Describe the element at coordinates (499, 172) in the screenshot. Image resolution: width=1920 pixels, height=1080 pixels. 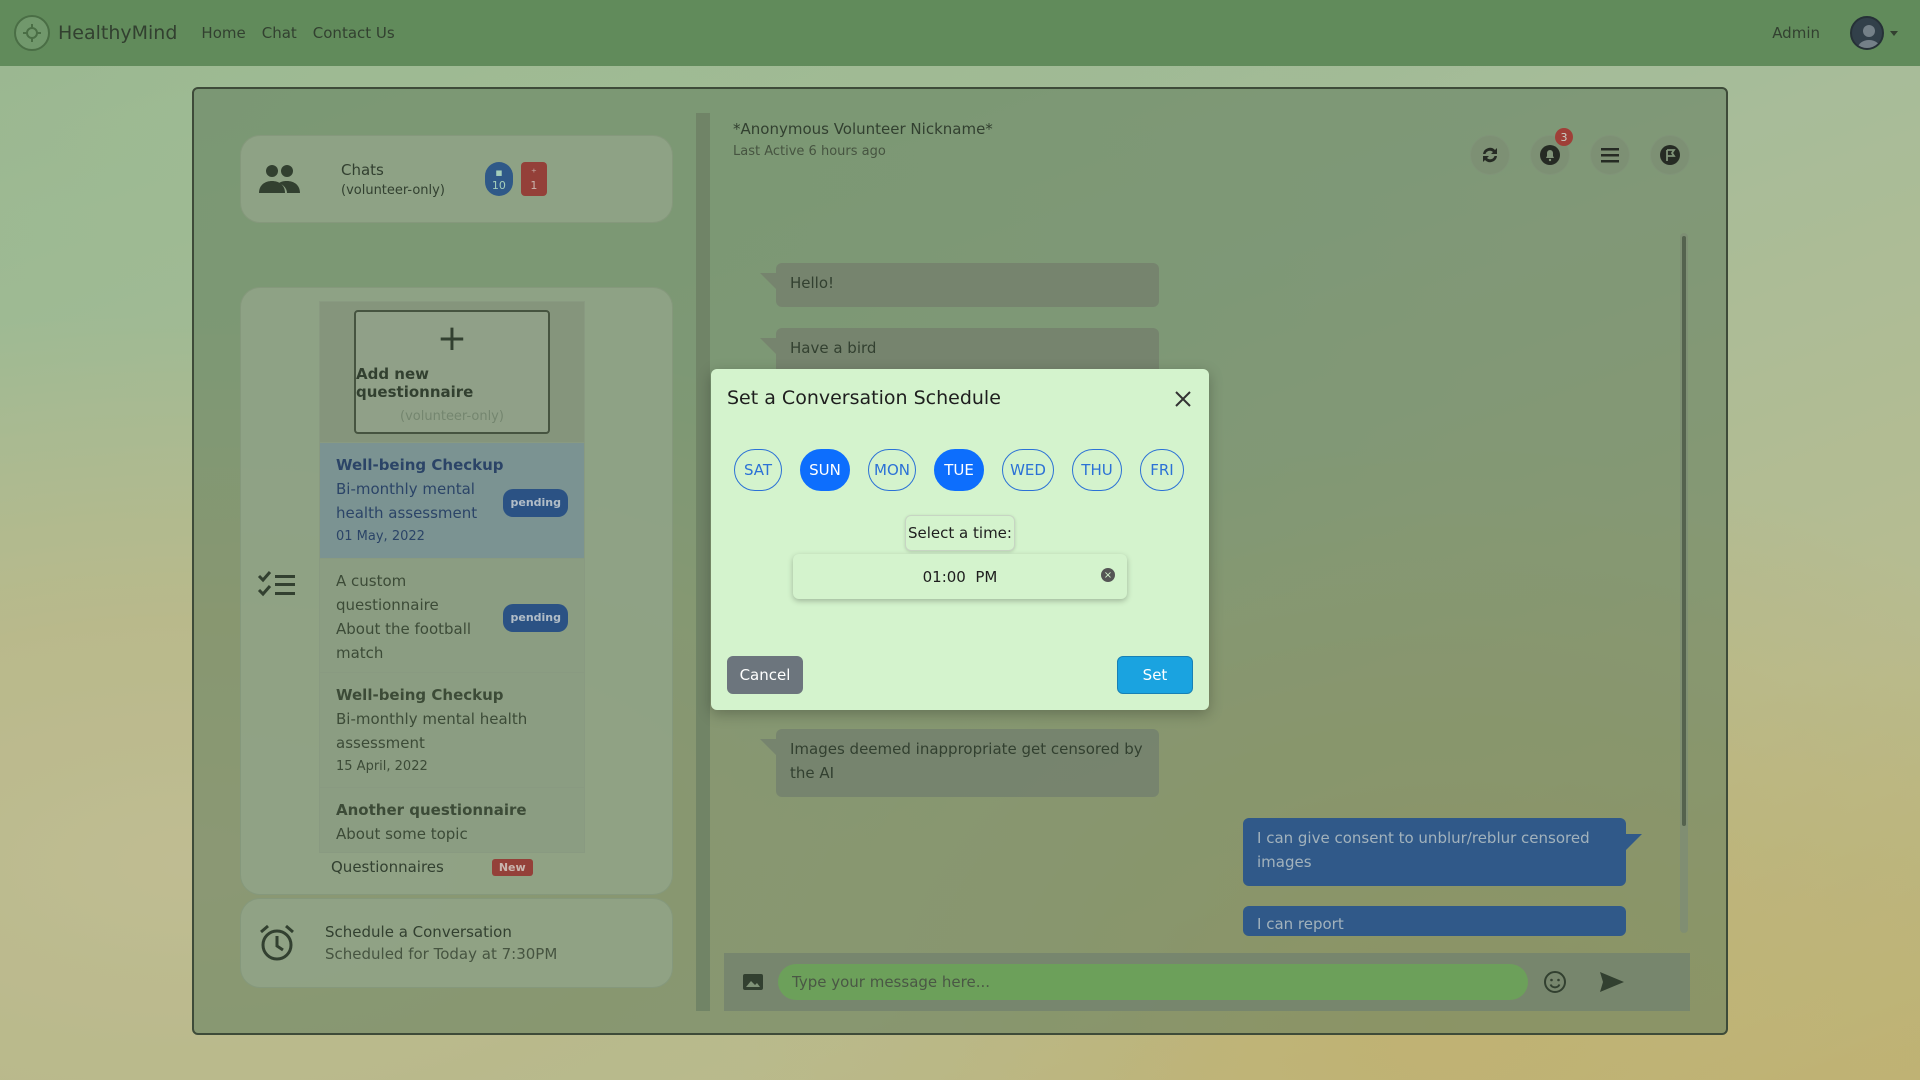
I see `message-icon: ▪` at that location.